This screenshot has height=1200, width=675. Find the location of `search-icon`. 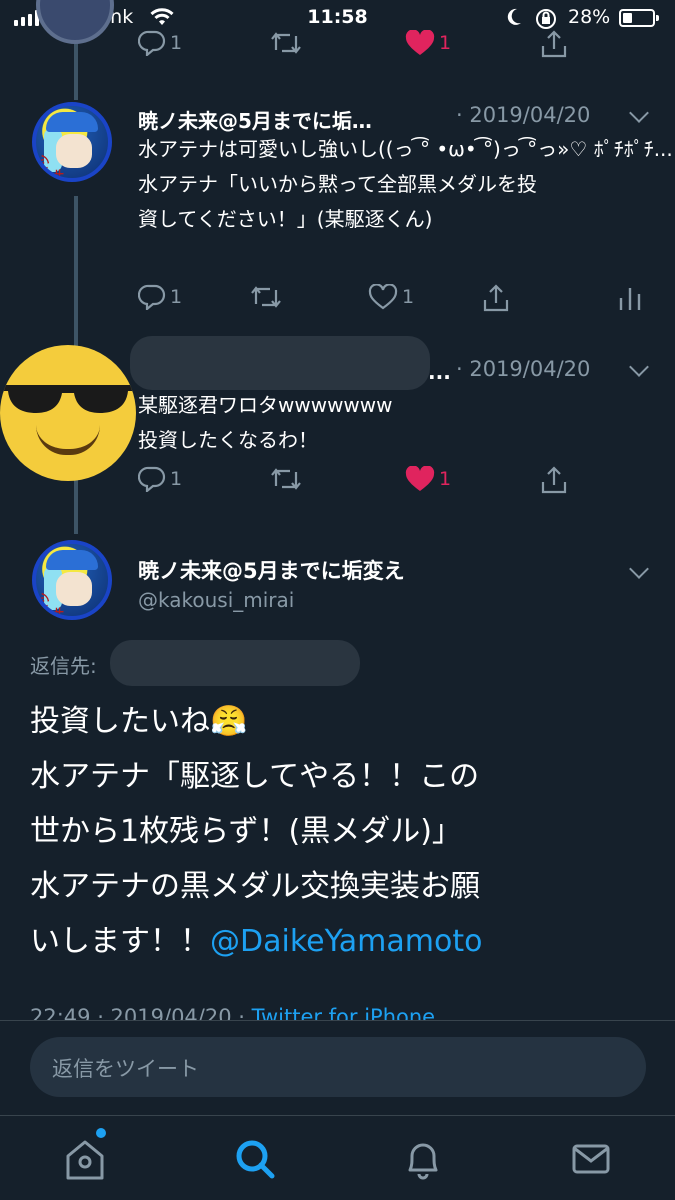

search-icon is located at coordinates (255, 1159).